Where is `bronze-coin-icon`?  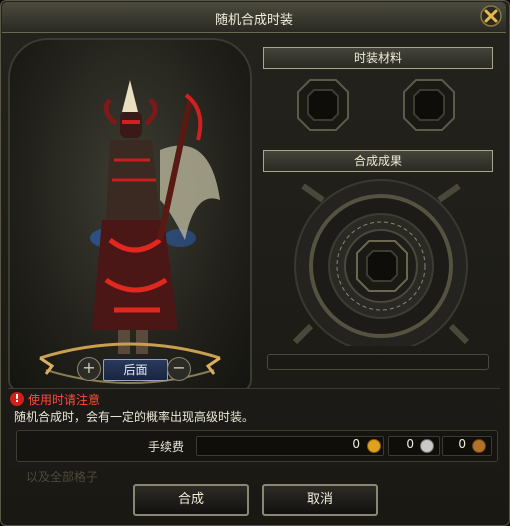 bronze-coin-icon is located at coordinates (479, 446).